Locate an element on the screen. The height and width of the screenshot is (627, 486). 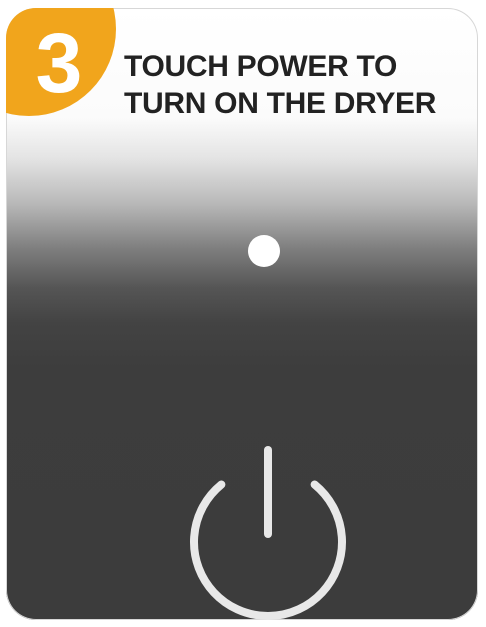
instruction-line-2: TURN ON THE DRYER is located at coordinates (280, 103).